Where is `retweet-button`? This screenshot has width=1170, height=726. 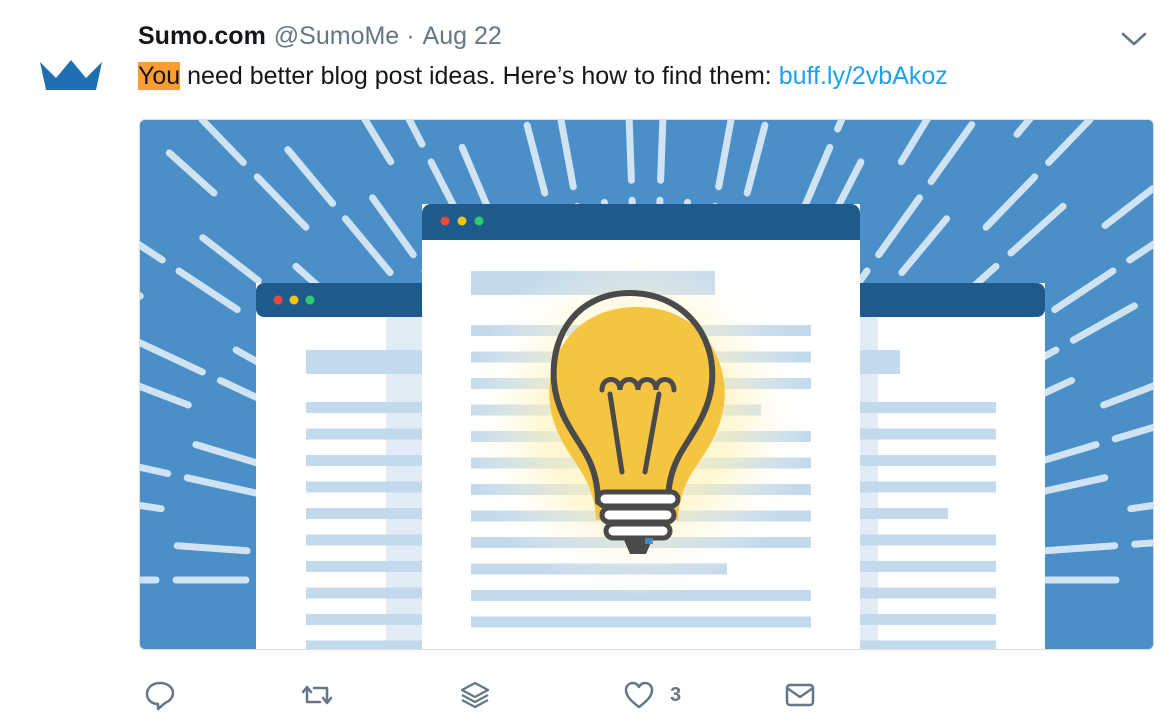 retweet-button is located at coordinates (317, 695).